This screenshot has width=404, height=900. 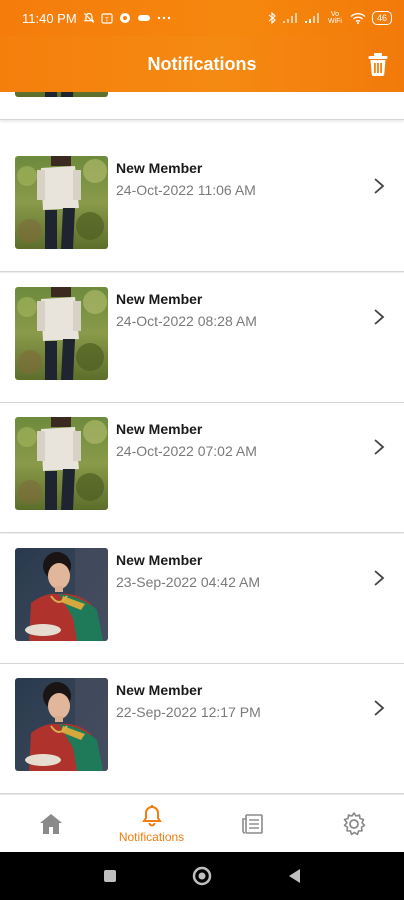 I want to click on vowifi-icon: Vo WiFi, so click(x=334, y=18).